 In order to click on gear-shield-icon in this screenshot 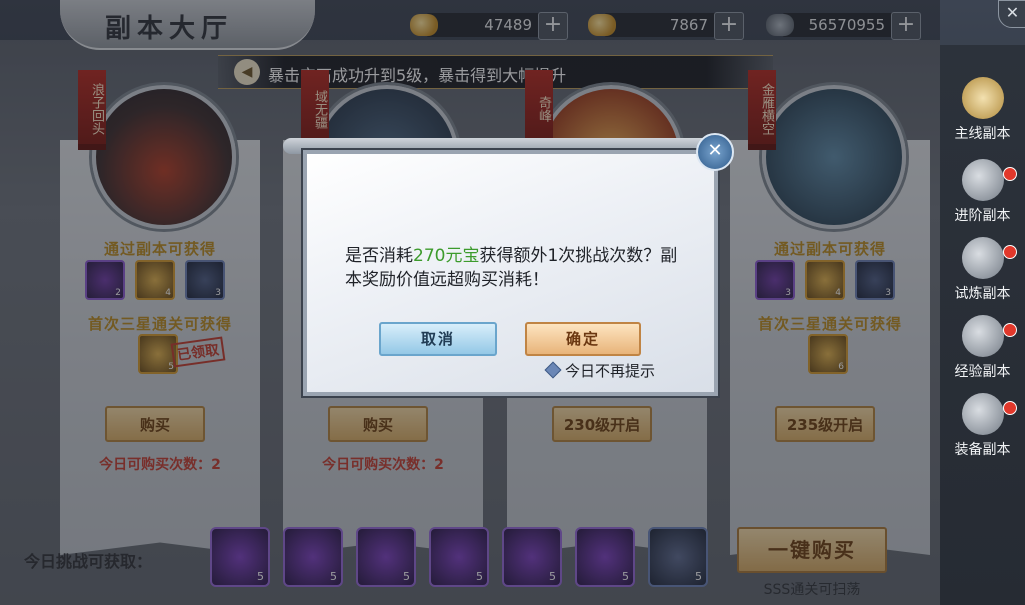, I will do `click(983, 414)`.